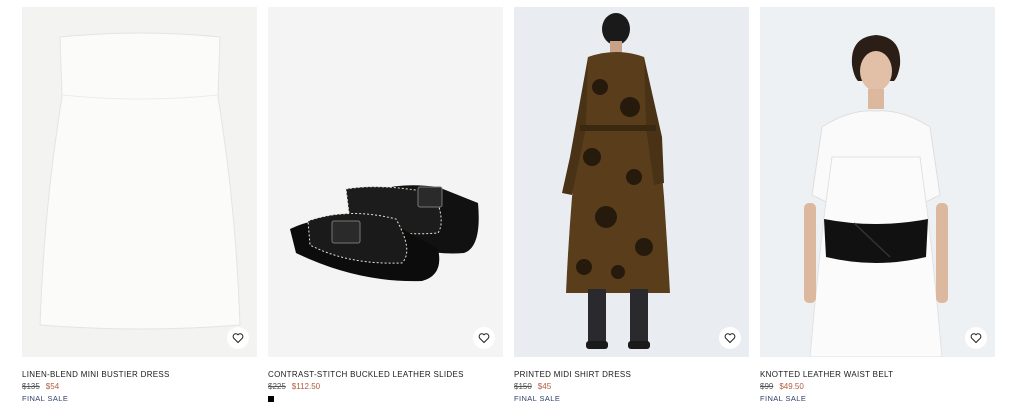 The height and width of the screenshot is (405, 1024). What do you see at coordinates (791, 386) in the screenshot?
I see `sale-price: $49.50` at bounding box center [791, 386].